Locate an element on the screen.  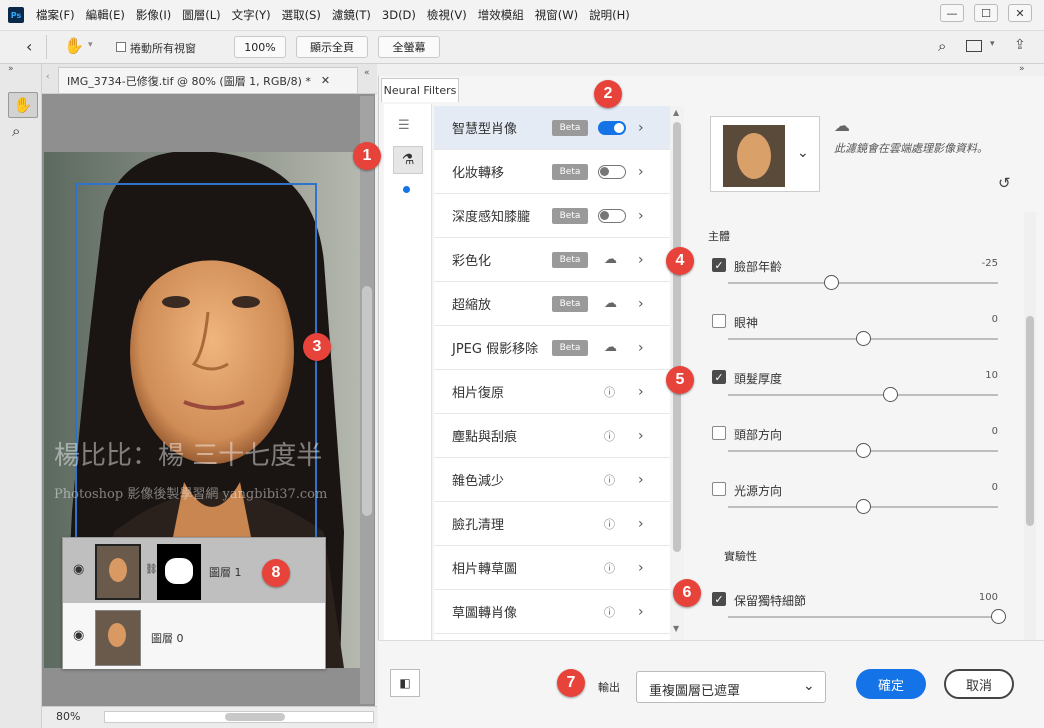
search-icon: ⌕ is located at coordinates (942, 46).